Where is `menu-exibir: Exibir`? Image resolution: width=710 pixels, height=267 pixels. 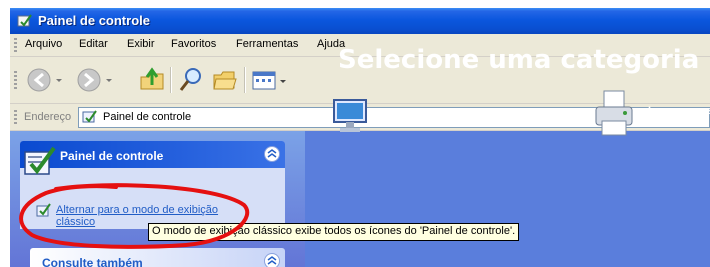 menu-exibir: Exibir is located at coordinates (141, 44).